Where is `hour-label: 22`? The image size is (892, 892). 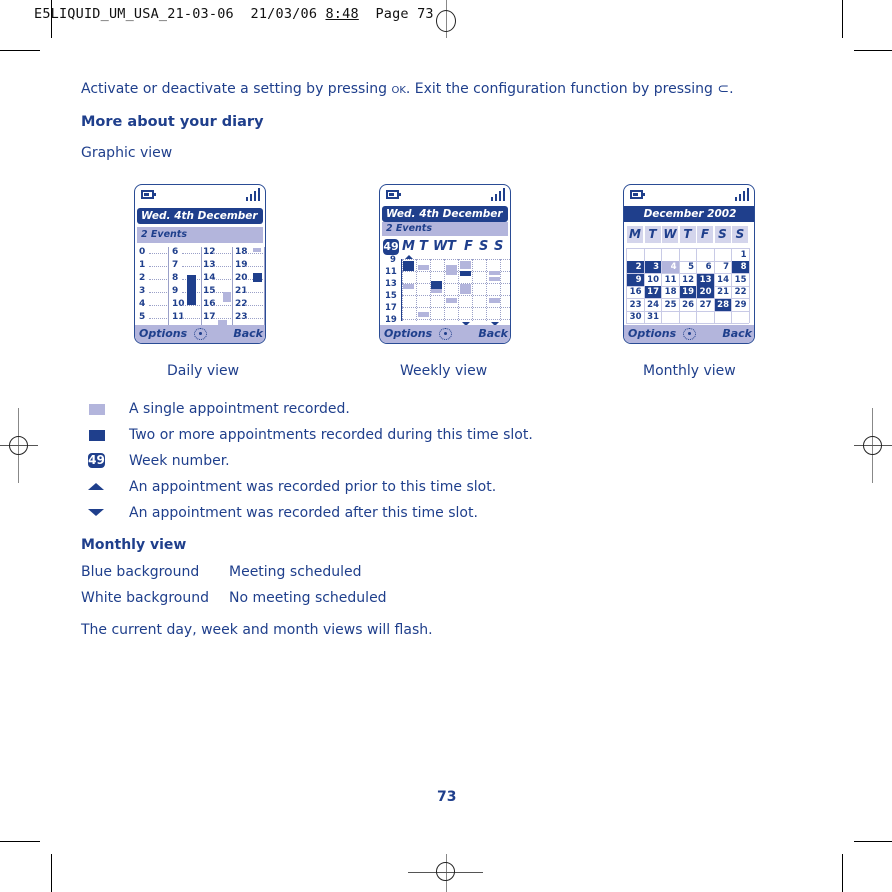
hour-label: 22 is located at coordinates (241, 304).